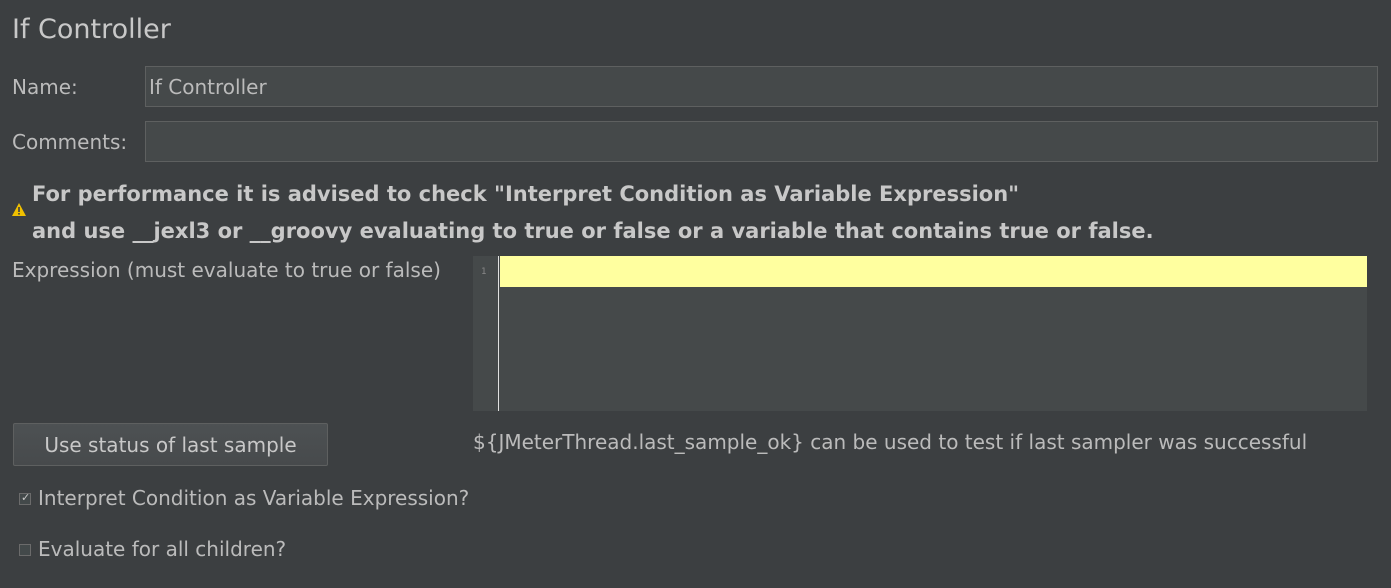 The height and width of the screenshot is (588, 1391). I want to click on line-number-gutter: 1, so click(486, 333).